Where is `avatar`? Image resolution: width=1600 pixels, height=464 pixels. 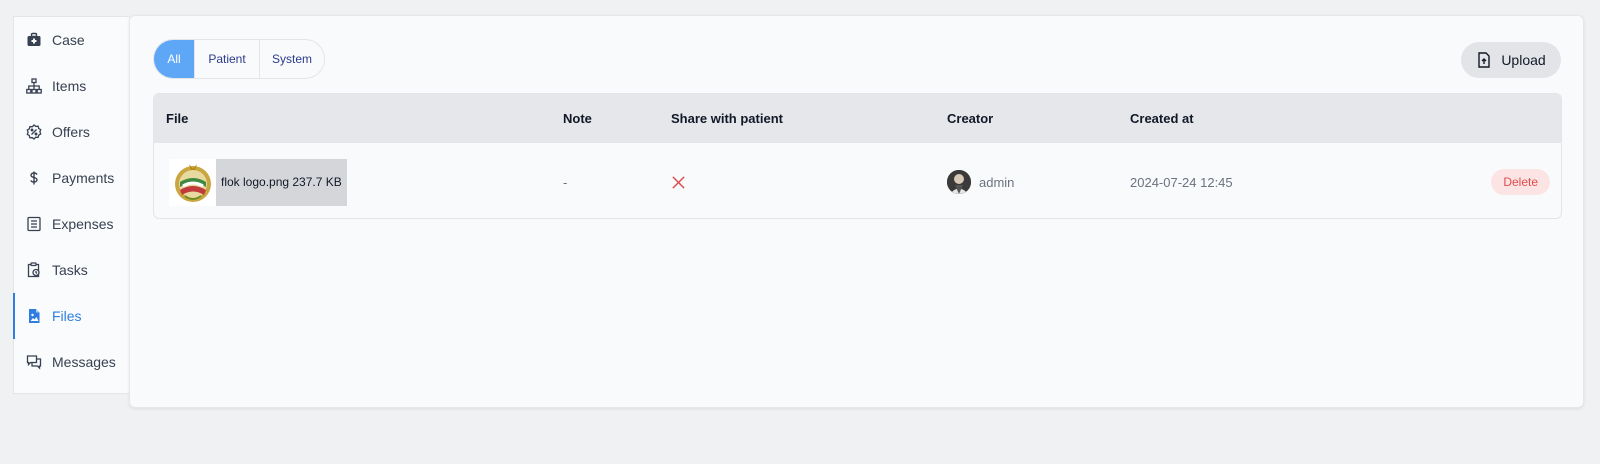
avatar is located at coordinates (959, 182).